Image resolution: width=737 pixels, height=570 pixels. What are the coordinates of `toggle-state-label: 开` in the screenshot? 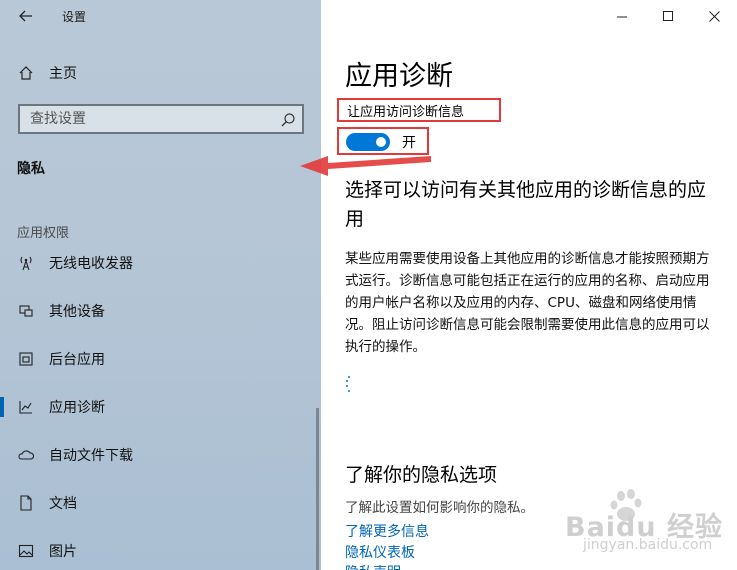 It's located at (409, 143).